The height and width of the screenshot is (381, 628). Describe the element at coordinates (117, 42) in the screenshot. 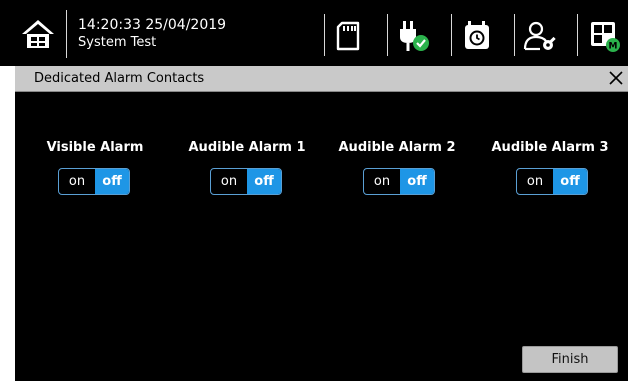

I see `system-status-text: System Test` at that location.